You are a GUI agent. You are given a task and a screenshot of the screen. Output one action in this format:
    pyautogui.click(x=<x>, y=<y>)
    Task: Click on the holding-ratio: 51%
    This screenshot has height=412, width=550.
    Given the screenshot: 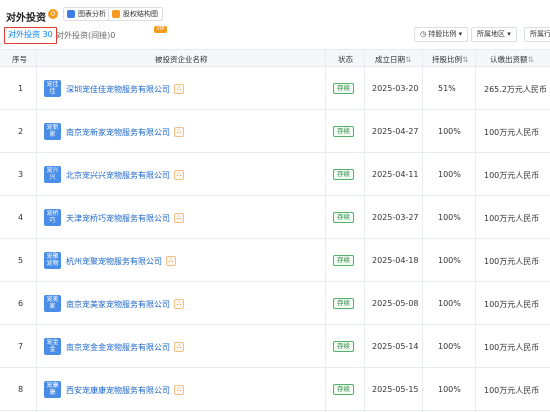 What is the action you would take?
    pyautogui.click(x=447, y=88)
    